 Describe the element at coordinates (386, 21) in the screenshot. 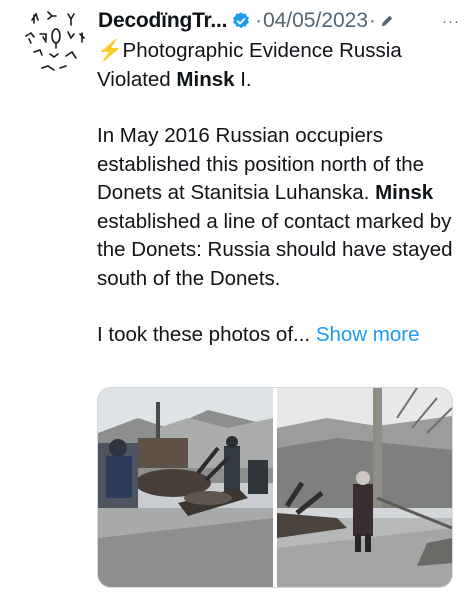

I see `pencil-icon` at that location.